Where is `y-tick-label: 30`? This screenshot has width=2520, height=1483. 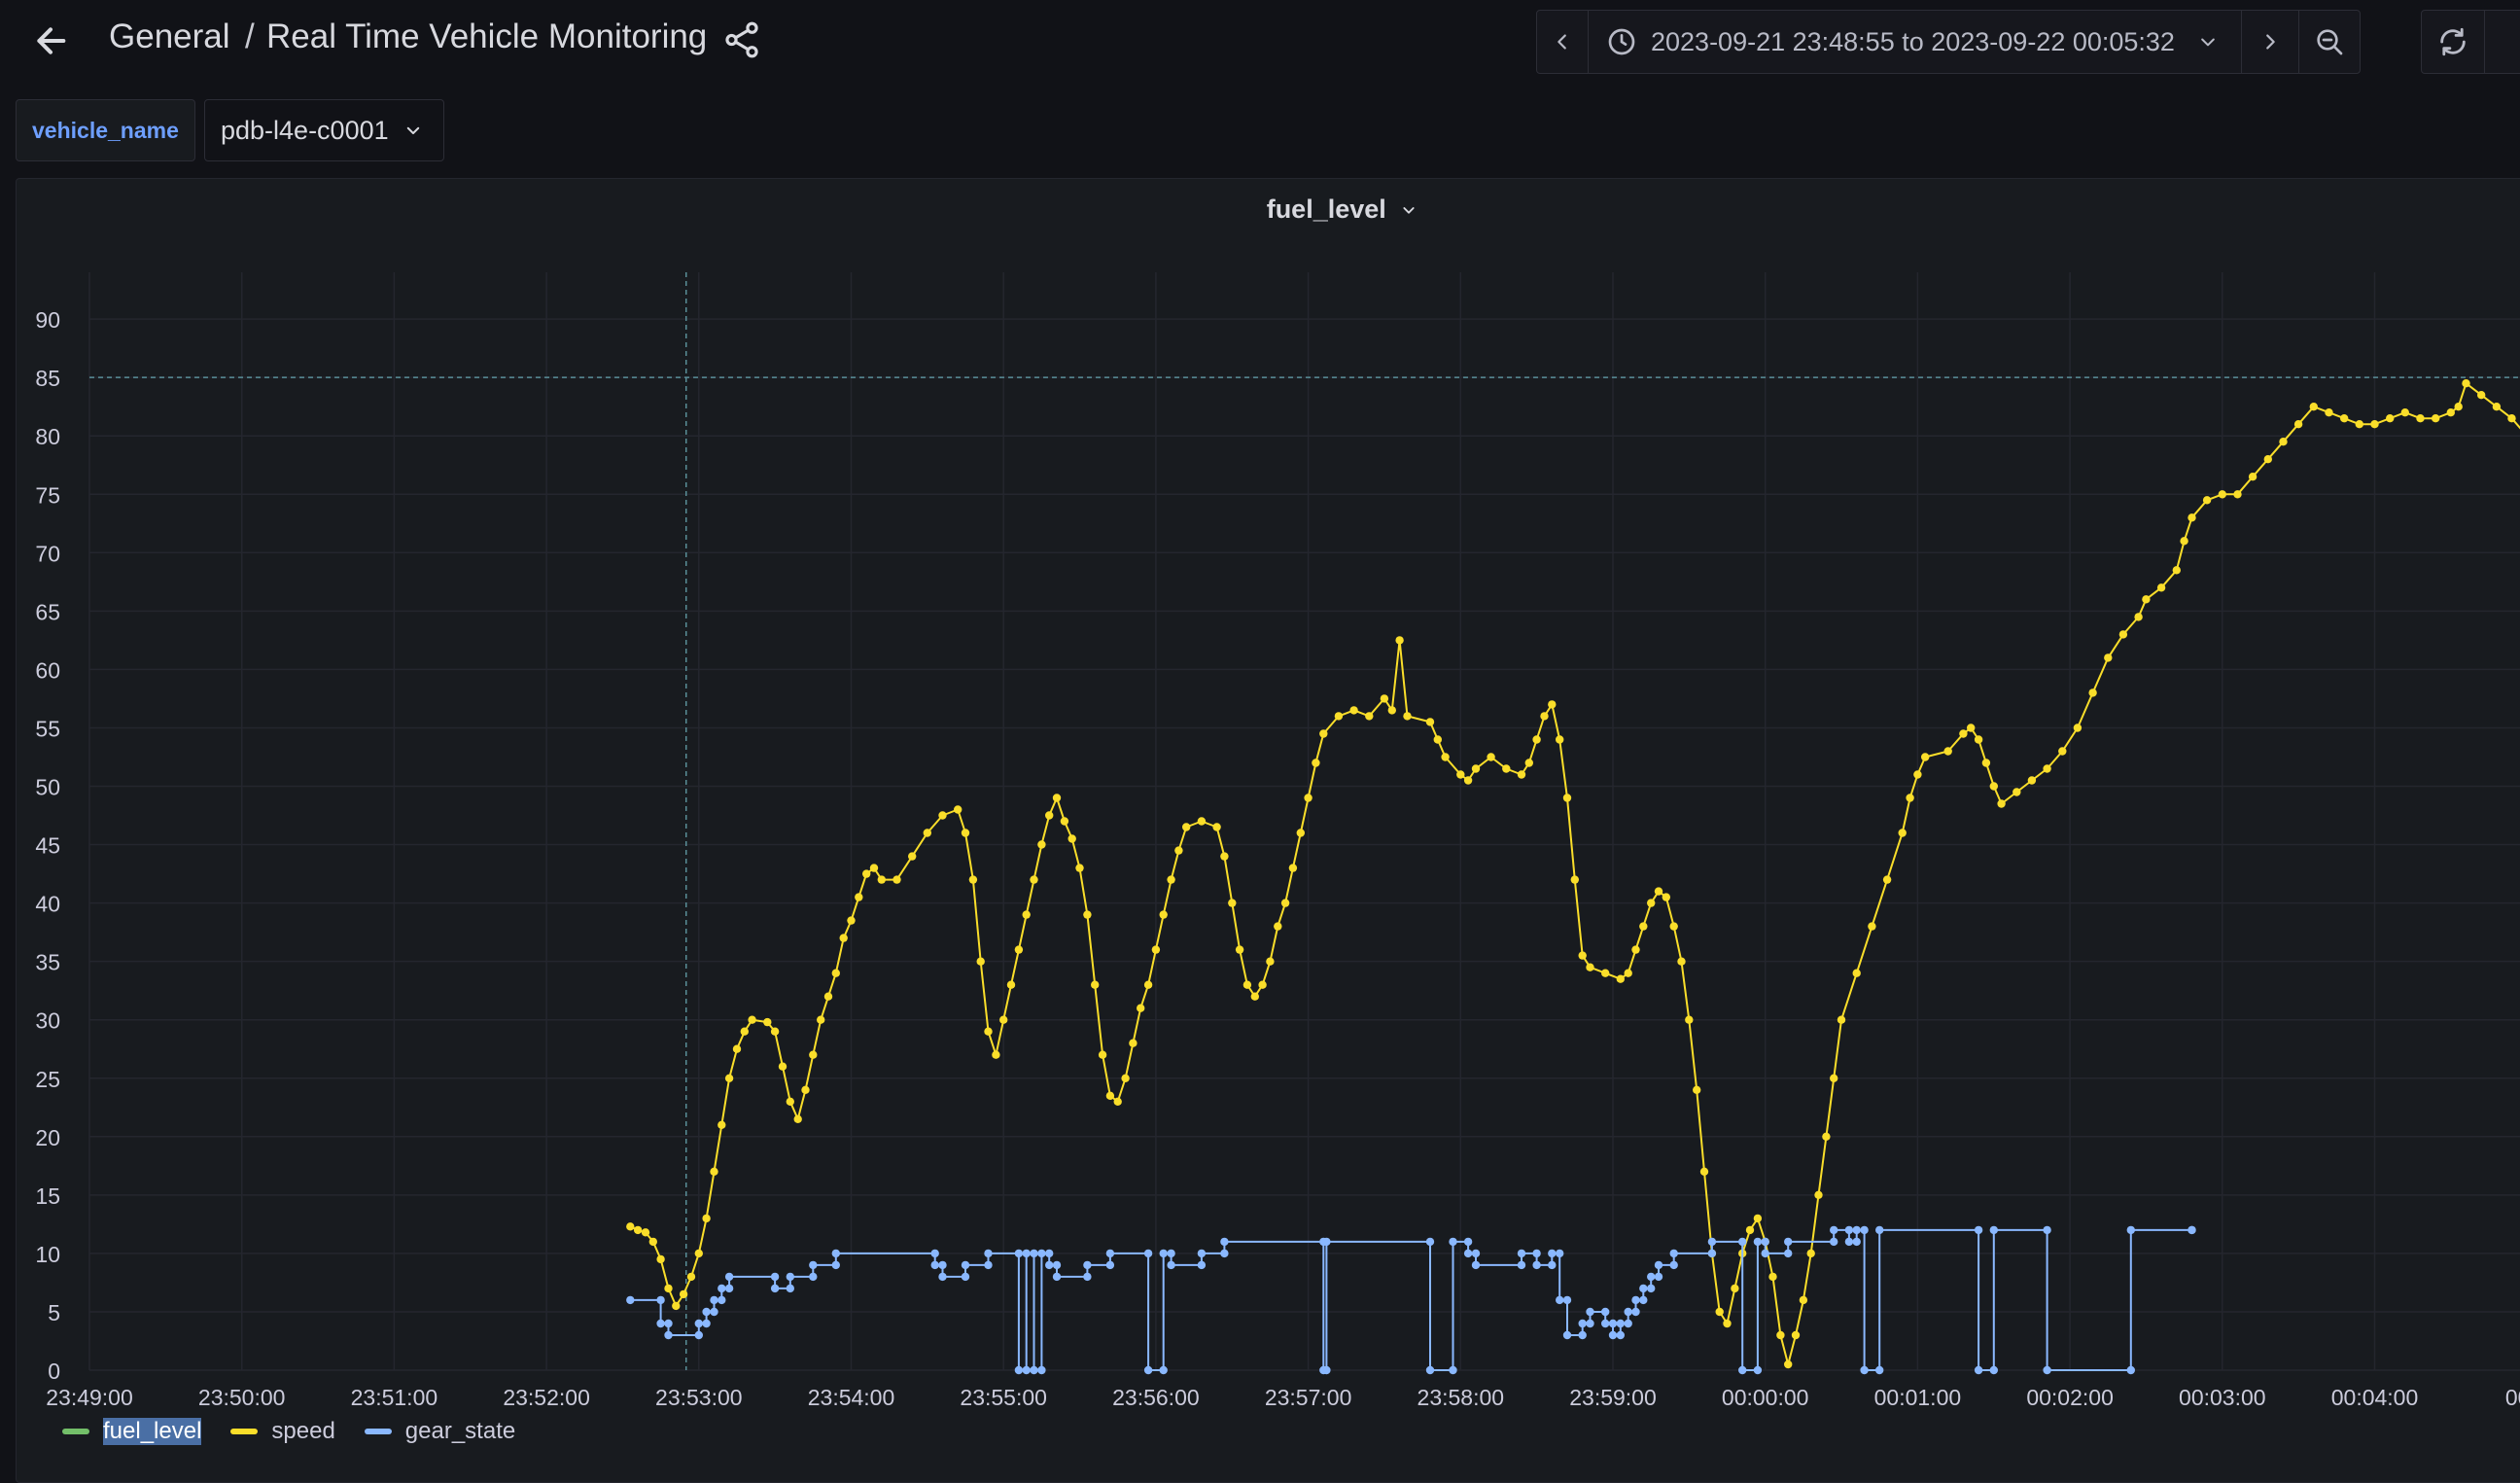
y-tick-label: 30 is located at coordinates (47, 1021).